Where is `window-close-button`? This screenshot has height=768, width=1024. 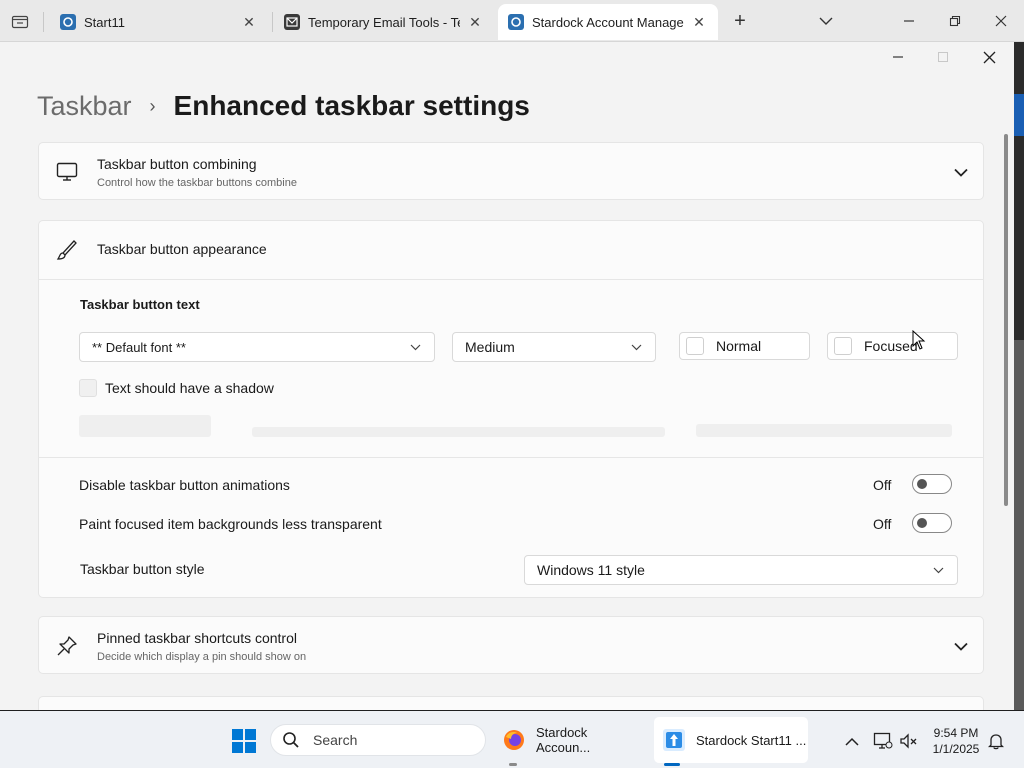
window-close-button is located at coordinates (989, 57).